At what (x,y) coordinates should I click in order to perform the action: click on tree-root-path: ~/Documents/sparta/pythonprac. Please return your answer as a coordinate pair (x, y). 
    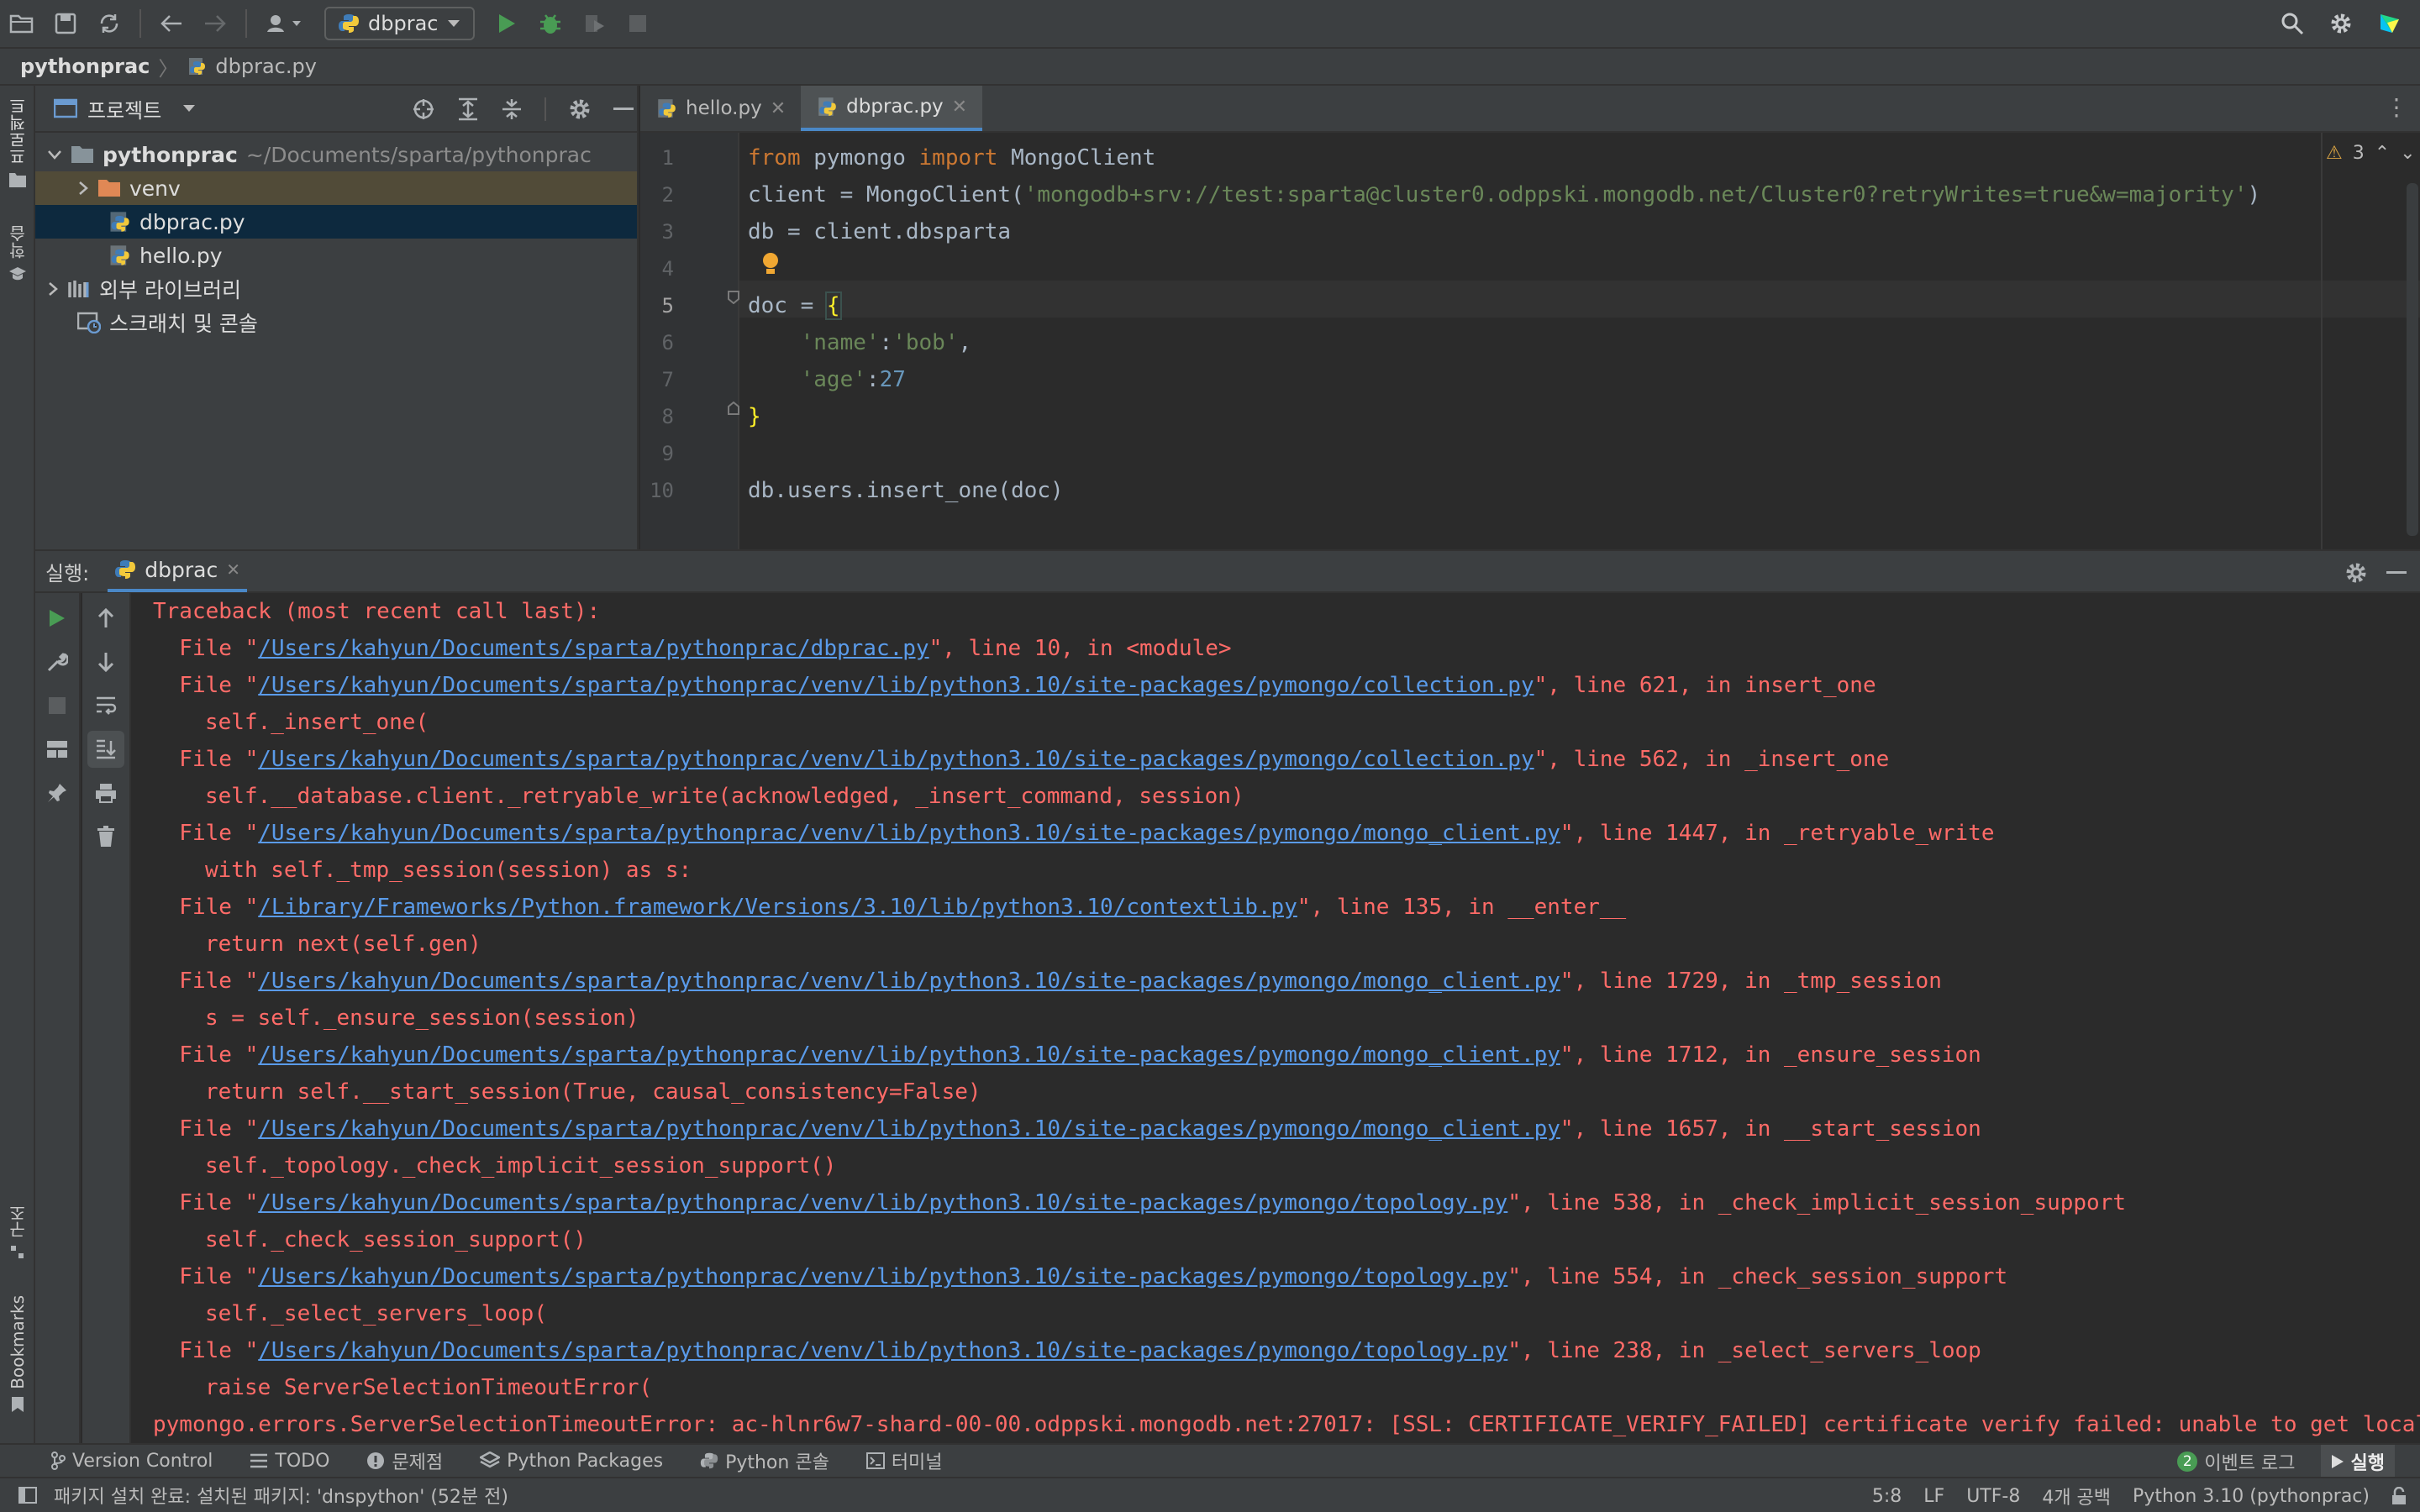
    Looking at the image, I should click on (419, 154).